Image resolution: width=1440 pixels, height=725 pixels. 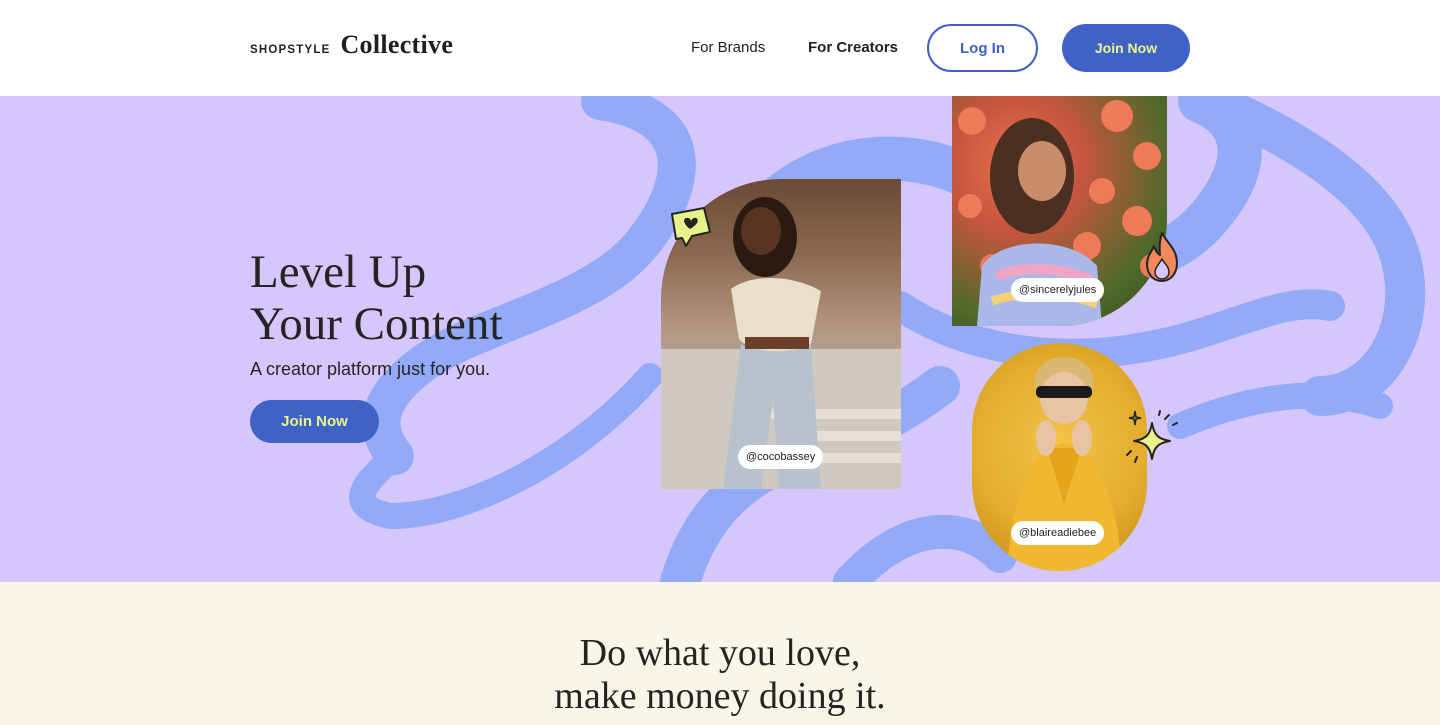 What do you see at coordinates (338, 272) in the screenshot?
I see `hero-title-line1: Level Up` at bounding box center [338, 272].